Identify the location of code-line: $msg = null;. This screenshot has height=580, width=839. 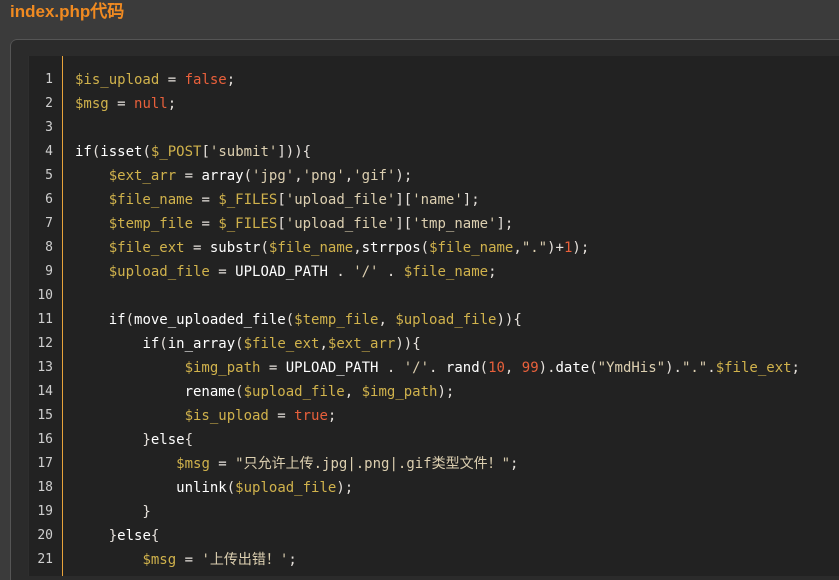
(126, 104).